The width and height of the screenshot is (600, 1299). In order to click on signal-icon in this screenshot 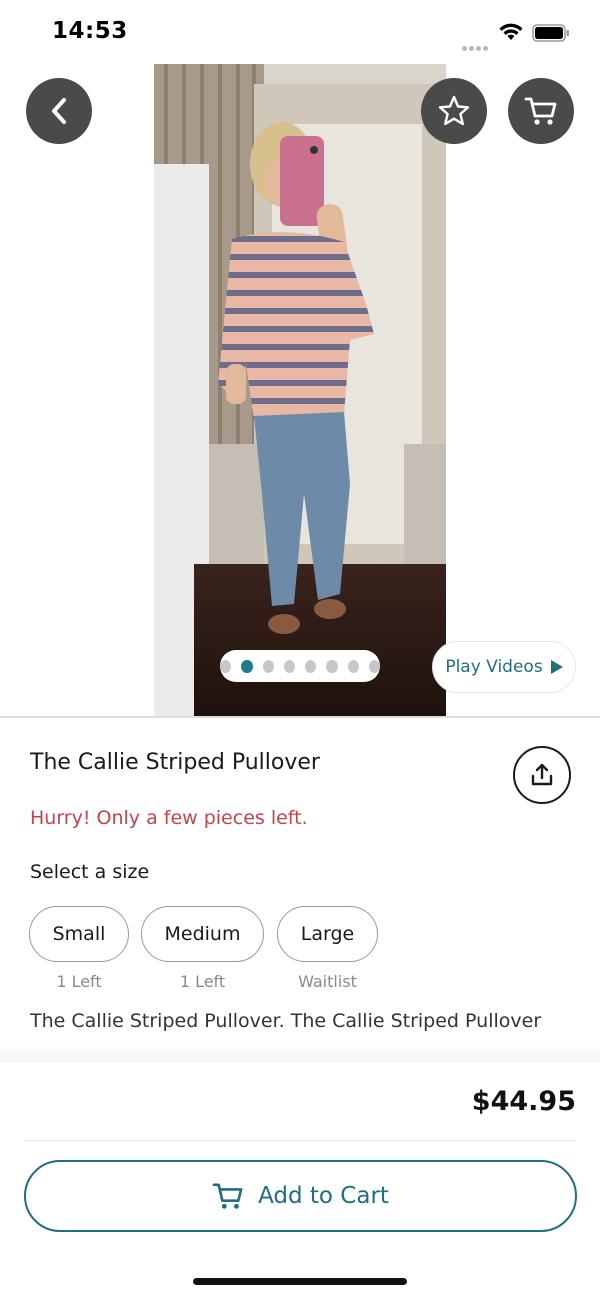, I will do `click(476, 43)`.